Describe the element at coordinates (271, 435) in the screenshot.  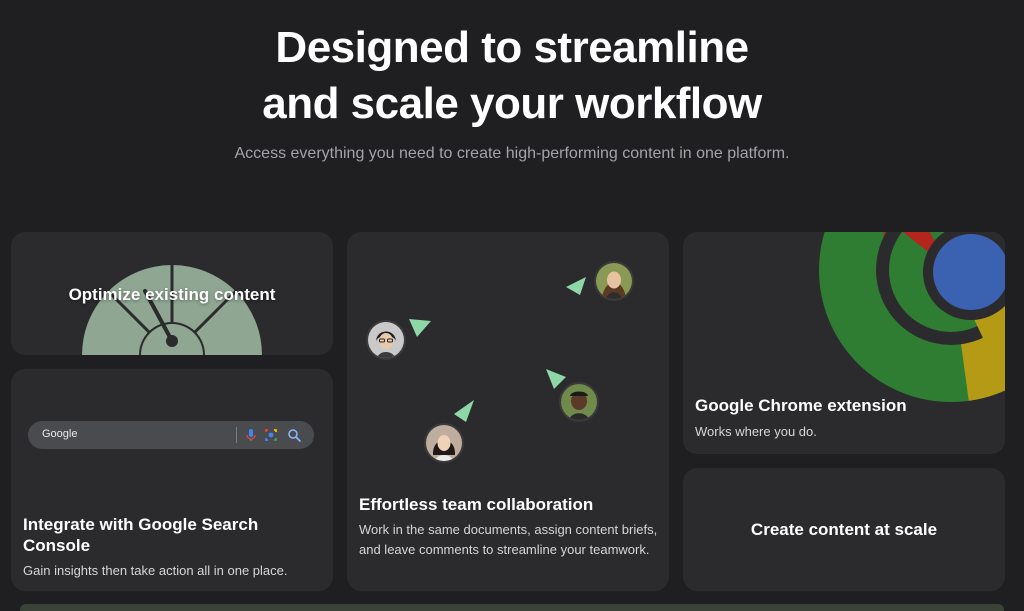
I see `google-lens-icon` at that location.